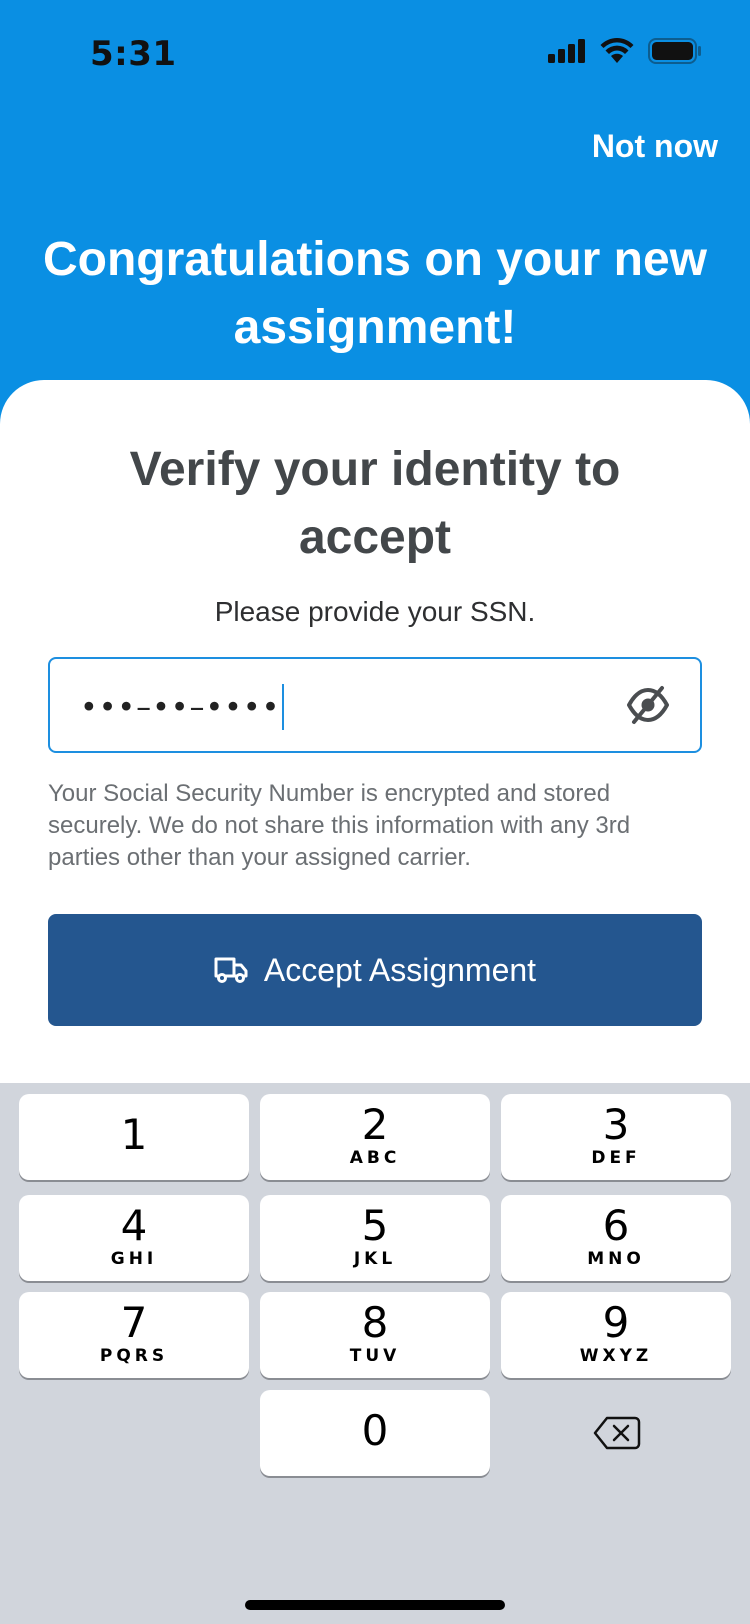 Image resolution: width=750 pixels, height=1624 pixels. I want to click on key-digit: 2, so click(375, 1124).